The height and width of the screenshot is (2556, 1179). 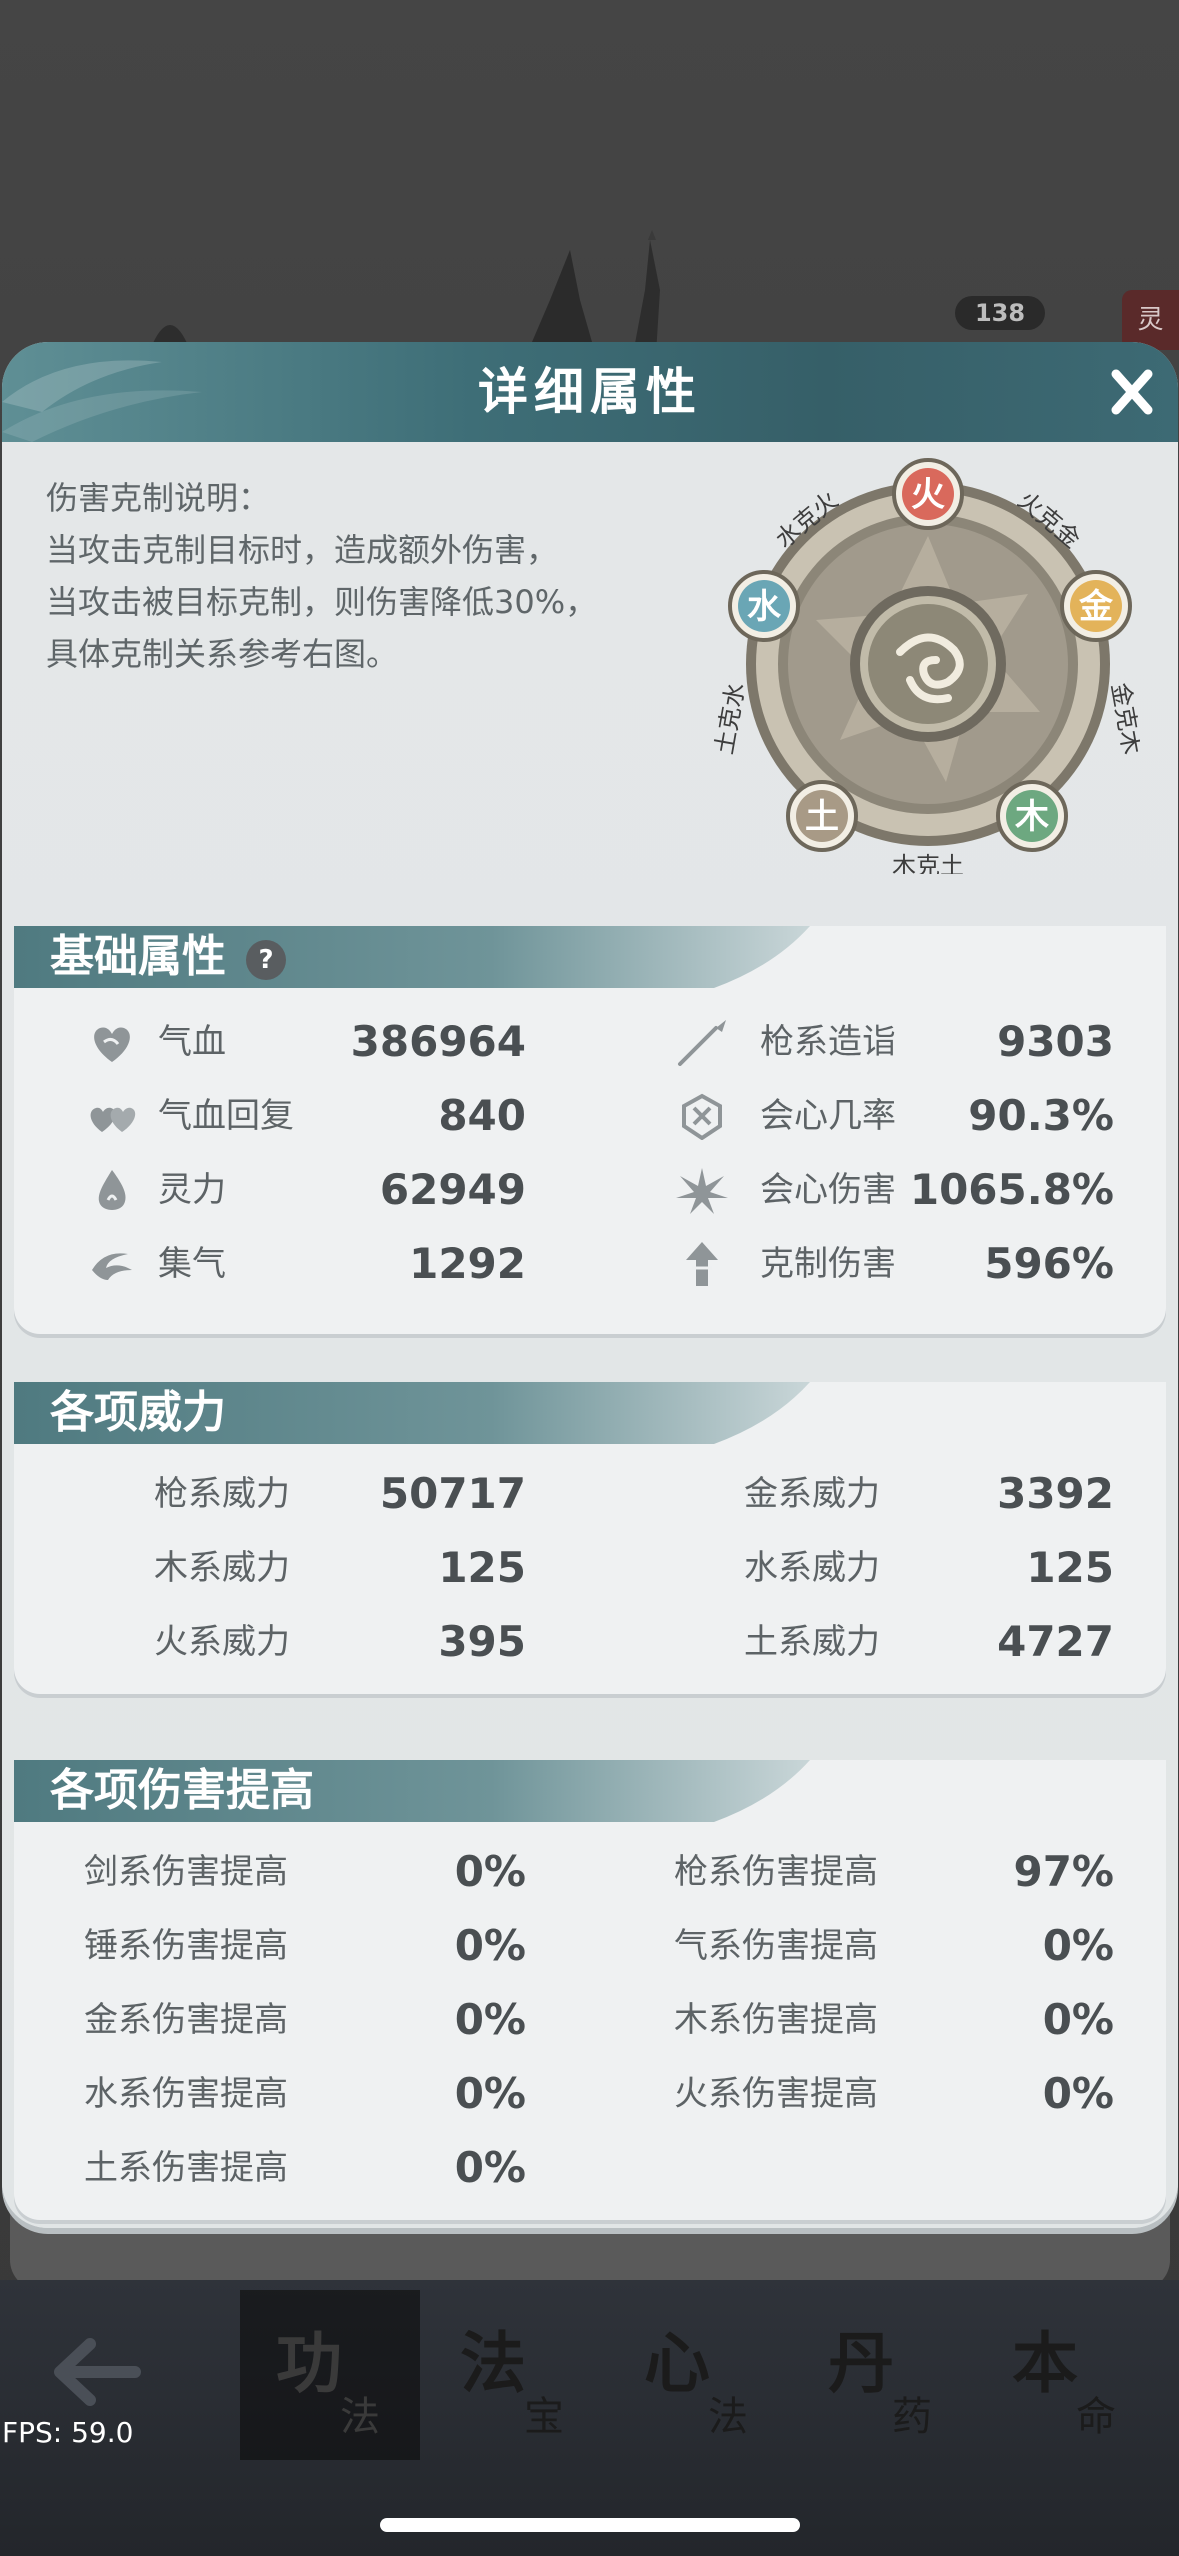 I want to click on attribute-row: 枪系伤害提高 97%, so click(x=894, y=1872).